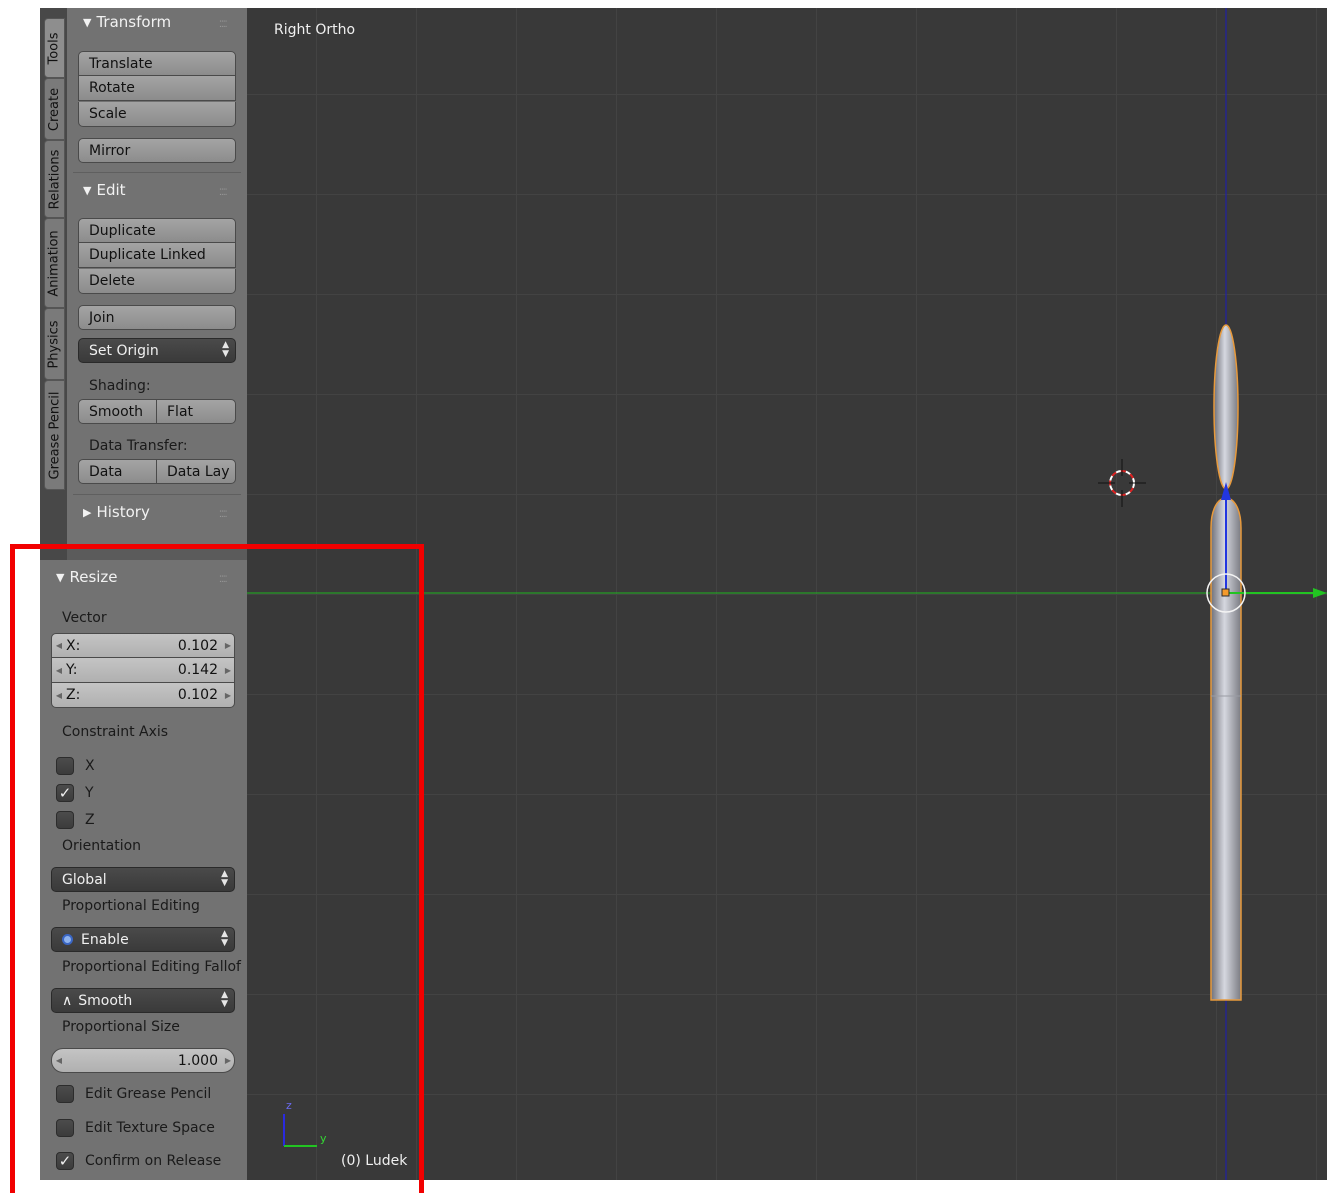  I want to click on history-panel-header: ▶ History, so click(116, 512).